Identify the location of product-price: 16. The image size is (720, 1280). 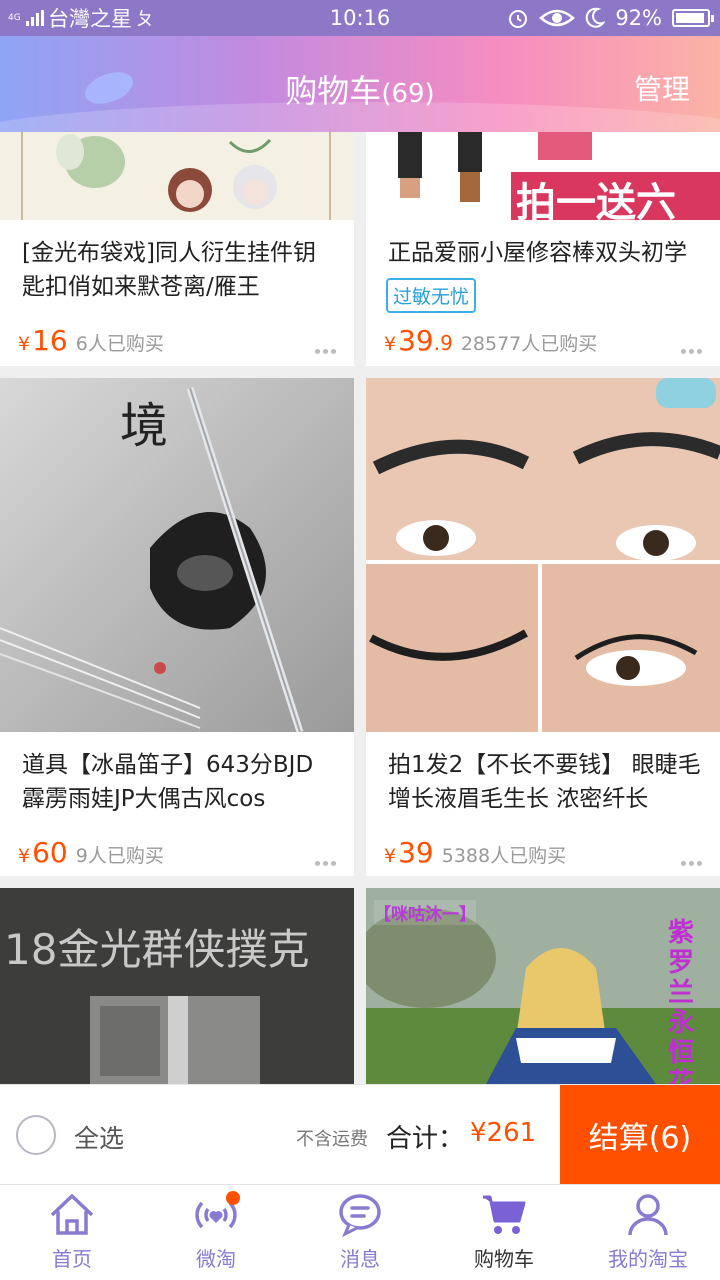
(50, 340).